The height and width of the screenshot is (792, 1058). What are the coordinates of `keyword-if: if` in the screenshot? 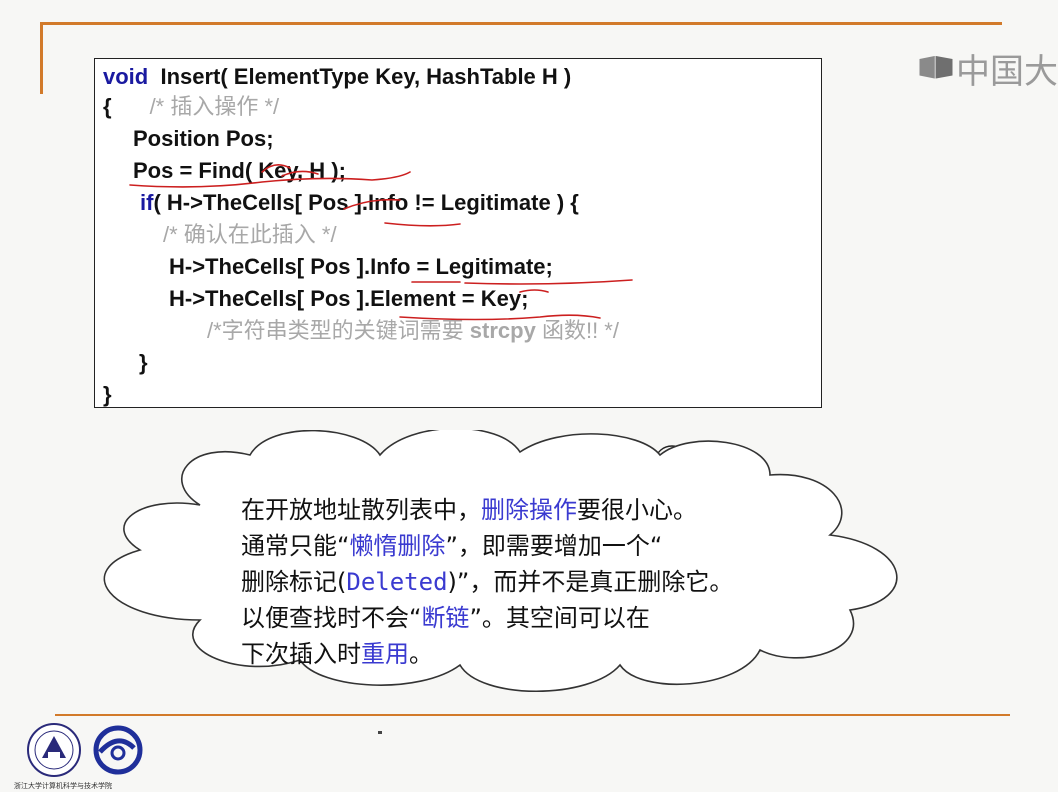 It's located at (147, 202).